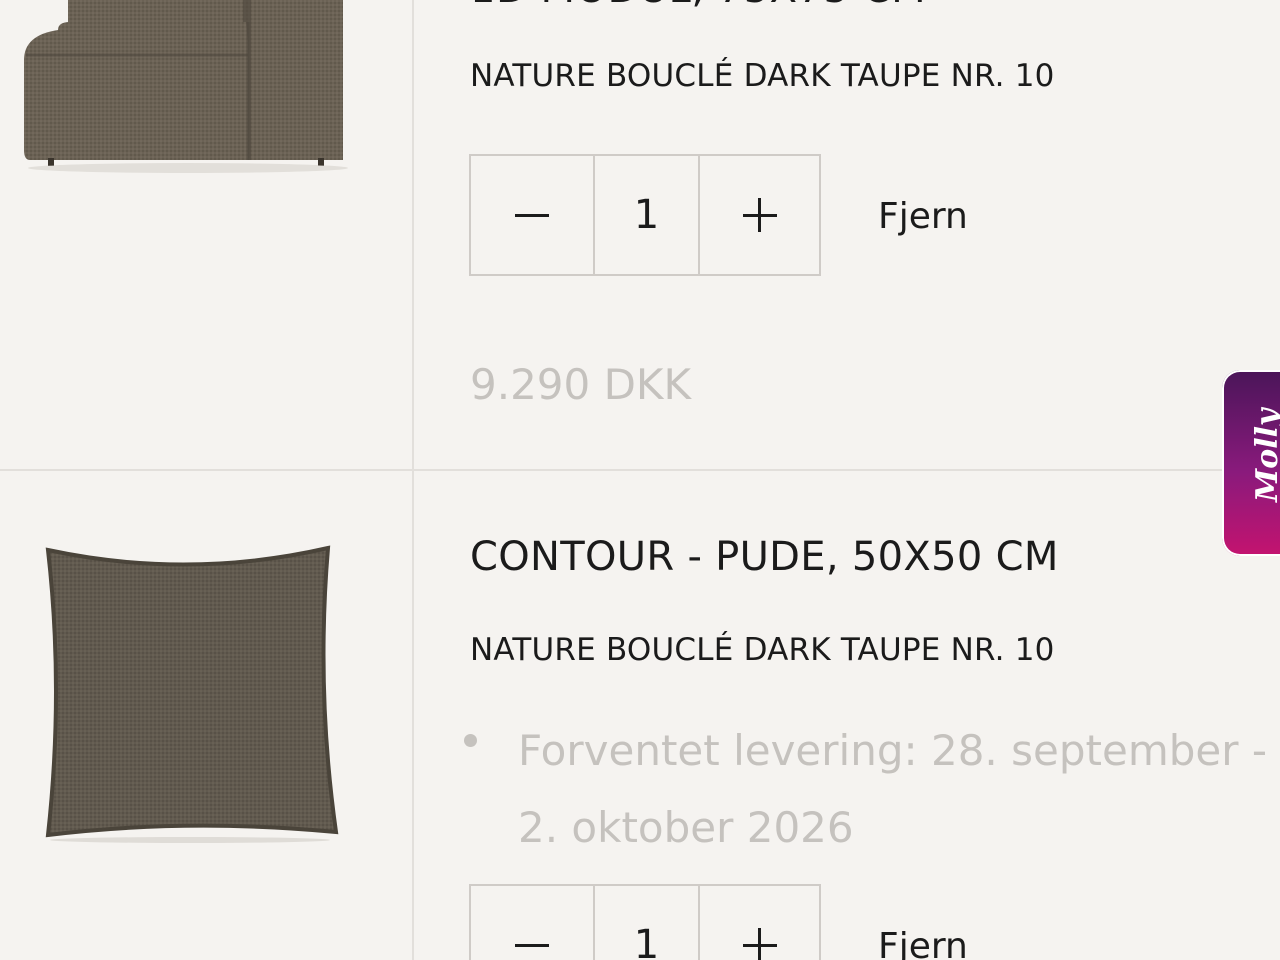 The image size is (1280, 960). What do you see at coordinates (1265, 455) in the screenshot?
I see `chat-widget-label: Molly` at bounding box center [1265, 455].